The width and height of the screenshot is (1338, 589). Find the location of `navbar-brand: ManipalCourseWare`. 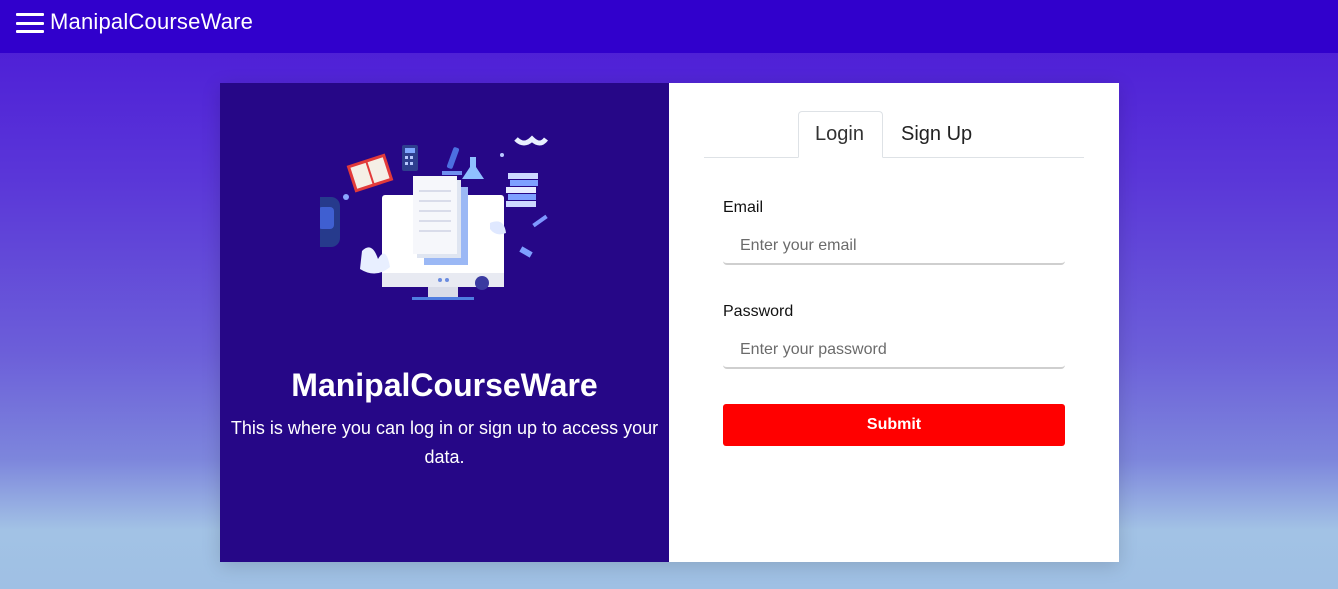

navbar-brand: ManipalCourseWare is located at coordinates (151, 22).